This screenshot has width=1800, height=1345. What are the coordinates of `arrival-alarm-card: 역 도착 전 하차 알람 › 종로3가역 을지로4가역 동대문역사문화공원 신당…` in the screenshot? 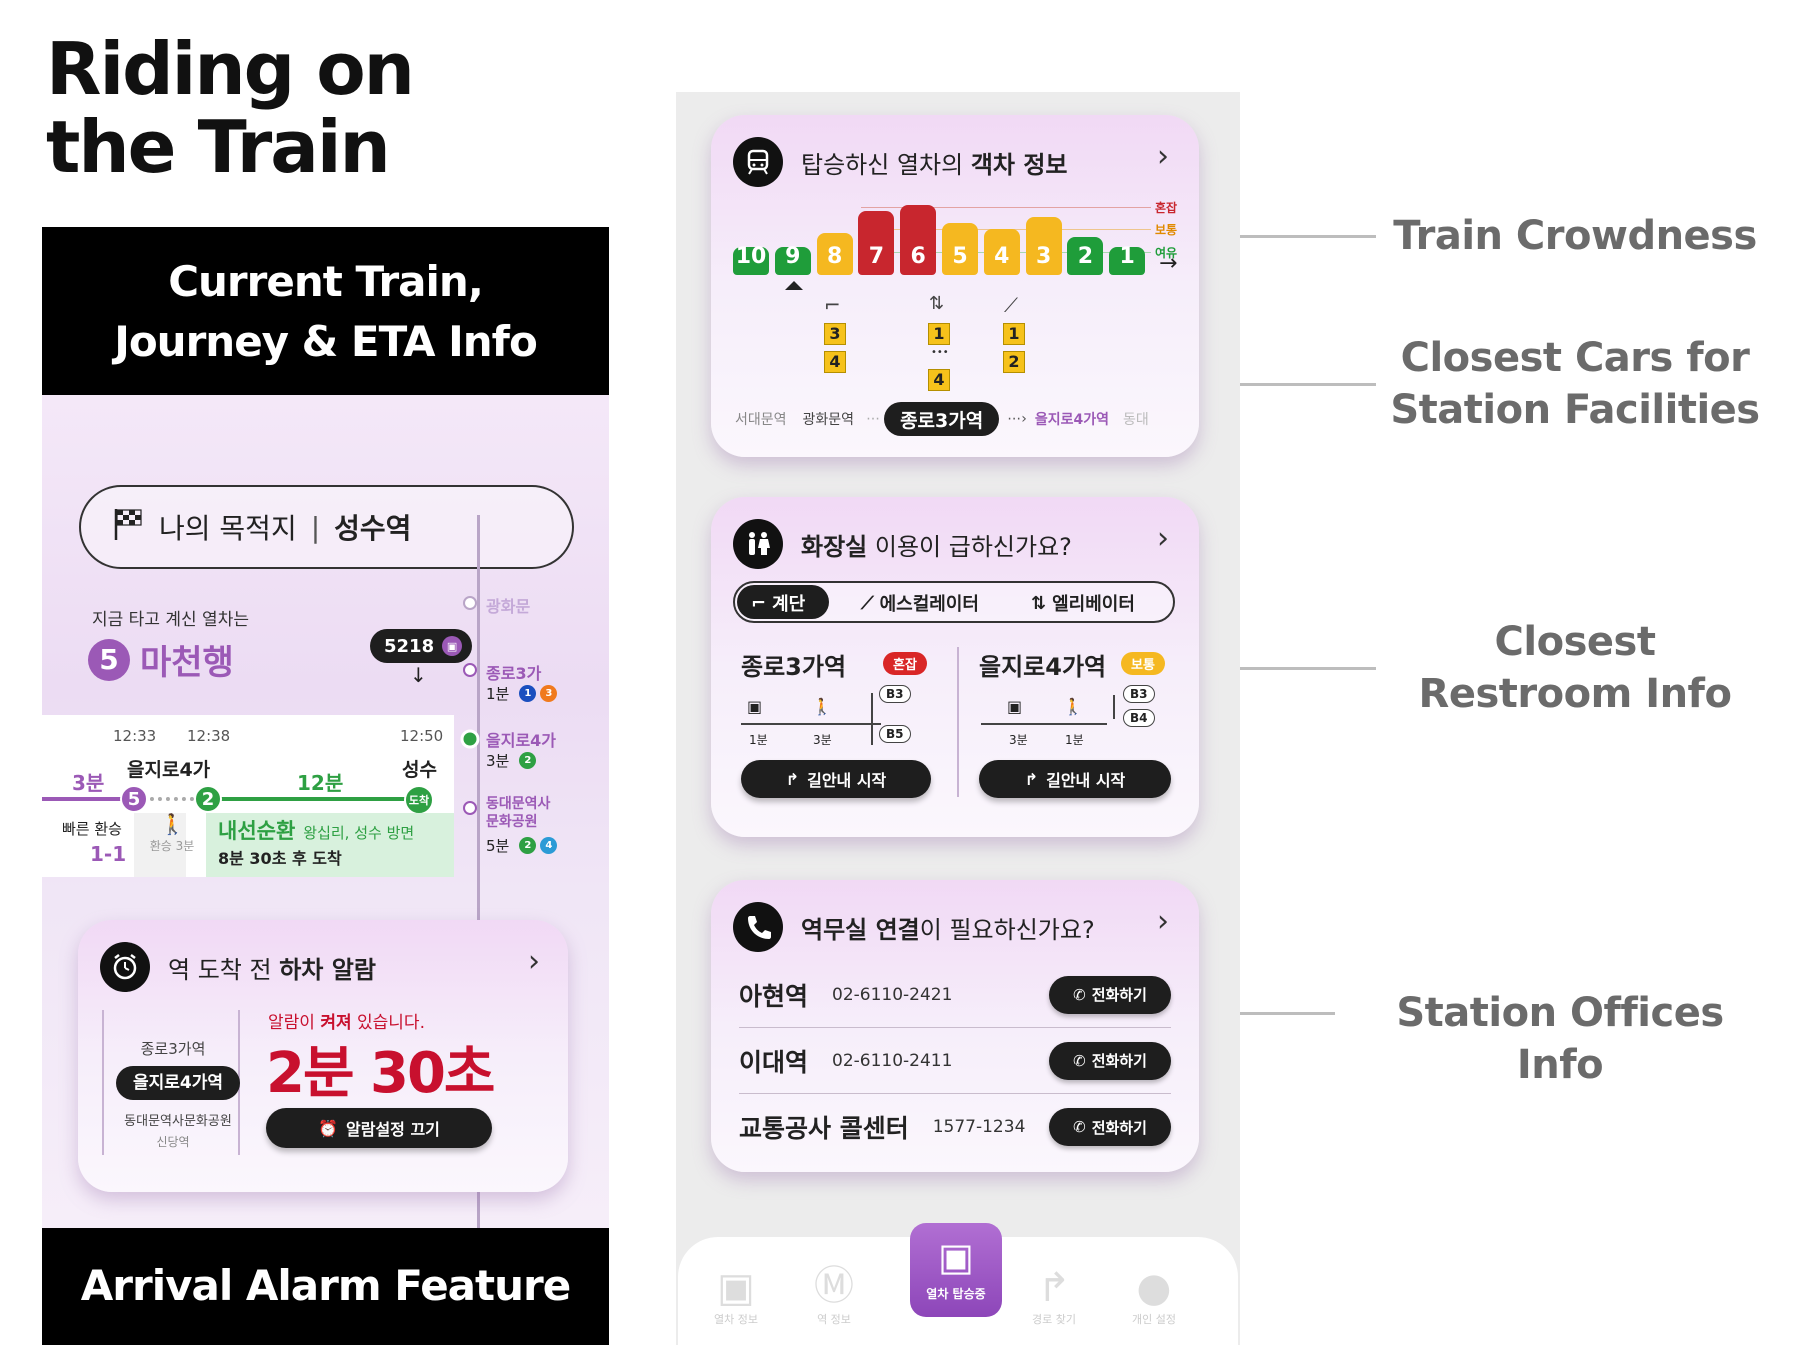 It's located at (323, 1056).